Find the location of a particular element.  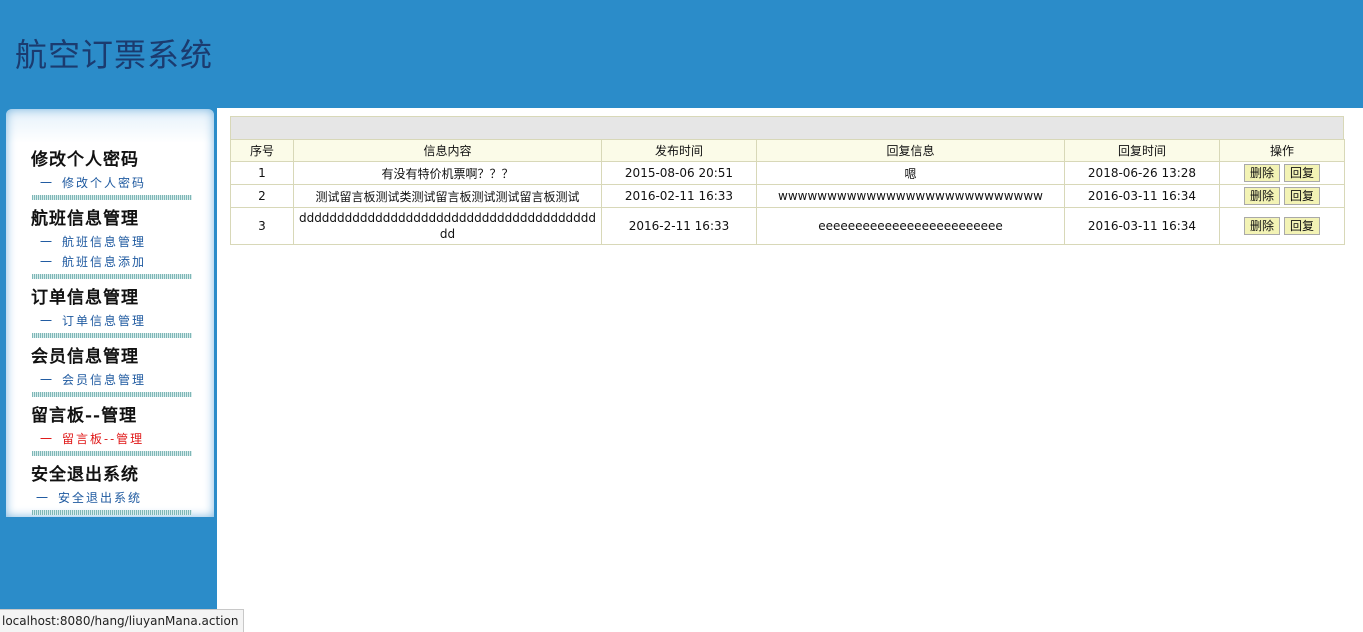

menu-heading: 留言板--管理 is located at coordinates (84, 416).